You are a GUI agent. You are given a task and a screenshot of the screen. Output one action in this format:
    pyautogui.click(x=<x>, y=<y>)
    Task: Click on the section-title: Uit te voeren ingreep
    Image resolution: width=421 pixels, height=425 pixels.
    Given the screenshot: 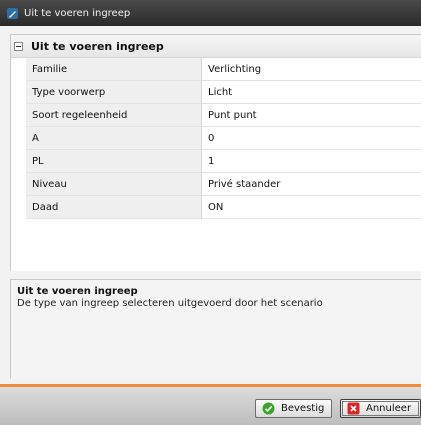 What is the action you would take?
    pyautogui.click(x=97, y=46)
    